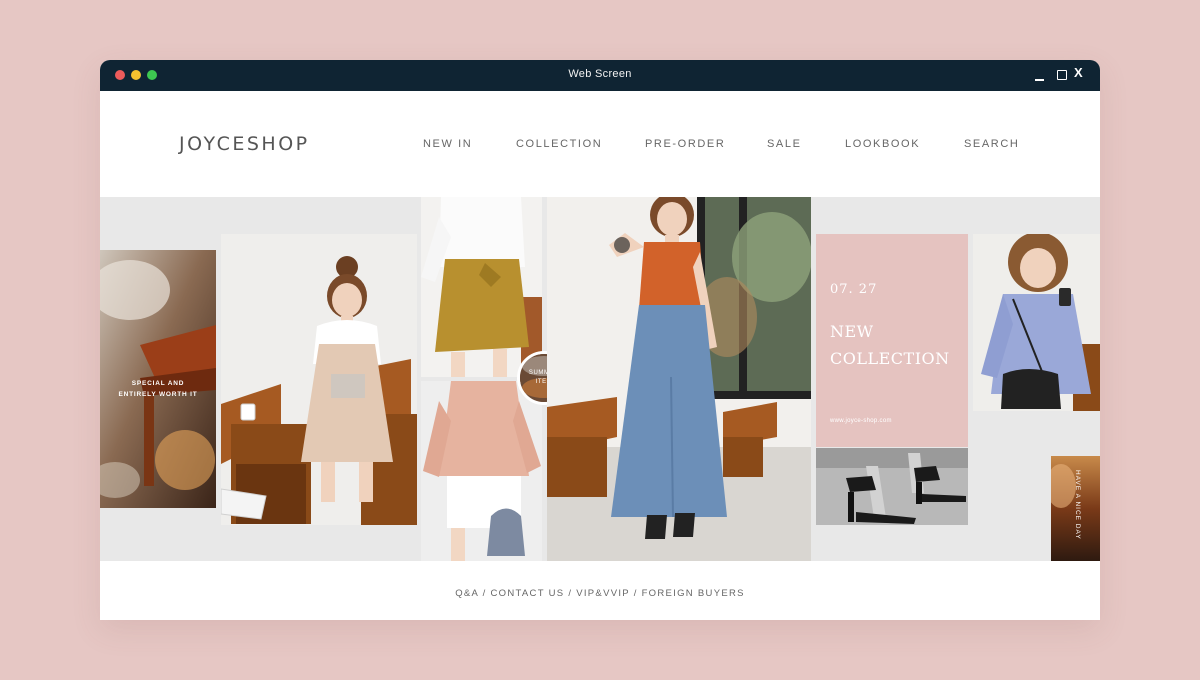  What do you see at coordinates (890, 358) in the screenshot?
I see `promo-title-line-2: COLLECTION` at bounding box center [890, 358].